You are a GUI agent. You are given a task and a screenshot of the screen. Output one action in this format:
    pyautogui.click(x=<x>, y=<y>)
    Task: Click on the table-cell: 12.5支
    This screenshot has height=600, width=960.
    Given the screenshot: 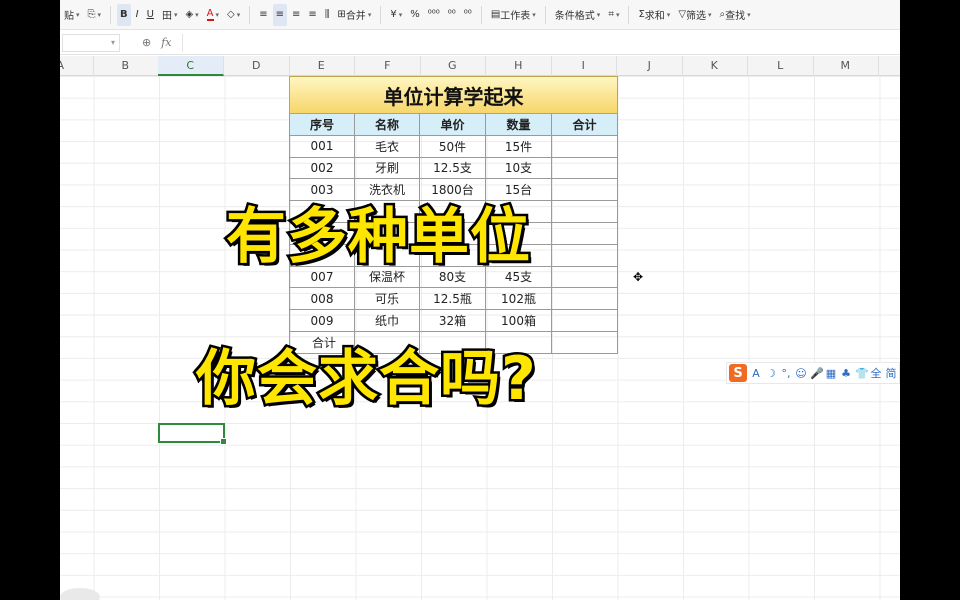 What is the action you would take?
    pyautogui.click(x=453, y=168)
    